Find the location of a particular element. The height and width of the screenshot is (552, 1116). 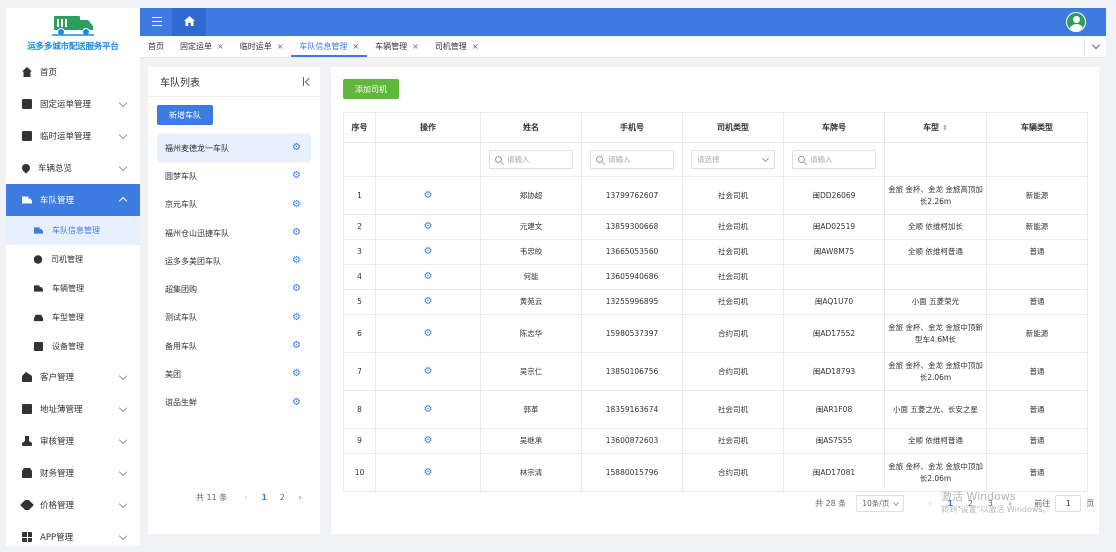

fleet-item: 圆梦车队 ⚙ is located at coordinates (234, 176).